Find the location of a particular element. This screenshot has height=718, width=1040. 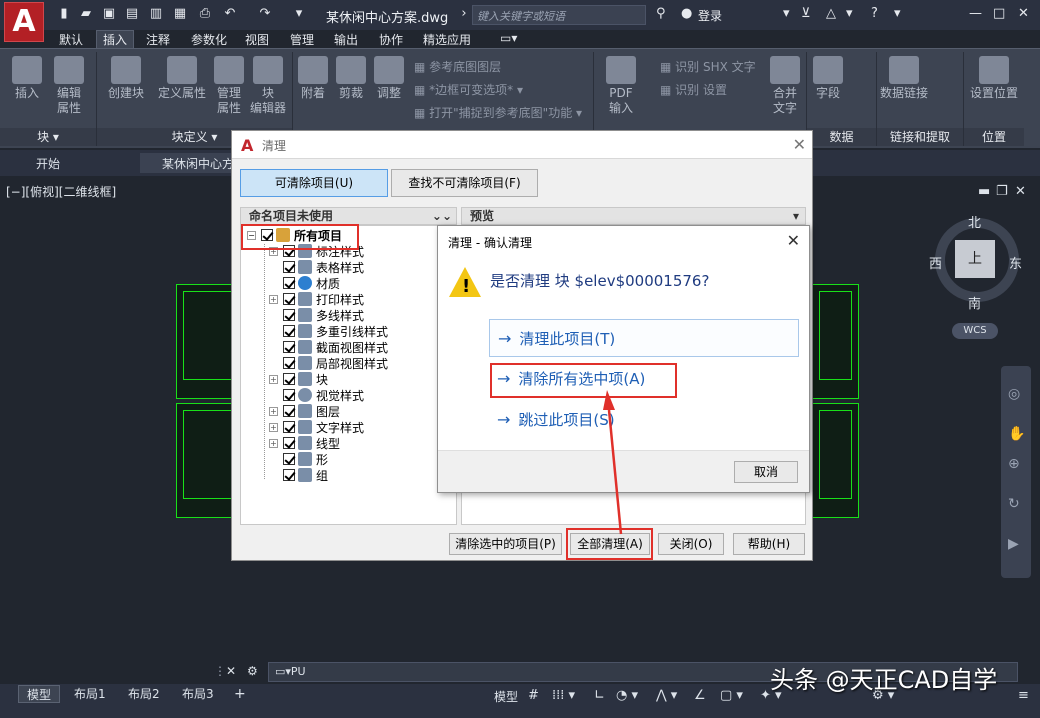

set-location-button: 设置位置 is located at coordinates (994, 78).